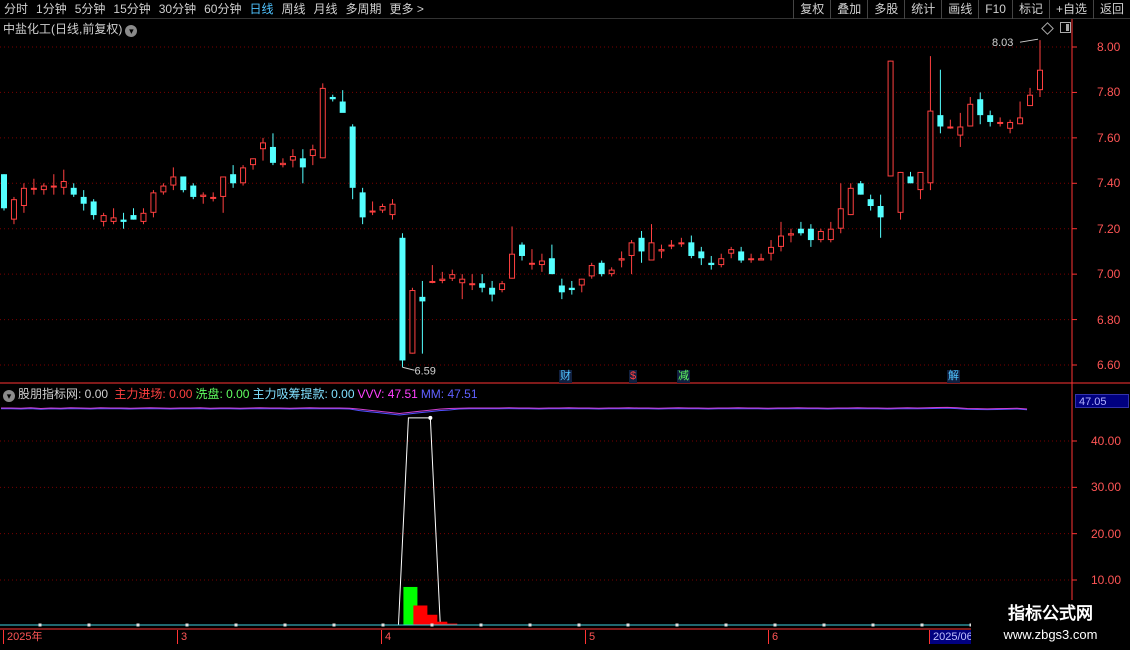  Describe the element at coordinates (408, 368) in the screenshot. I see `low-marker-line` at that location.